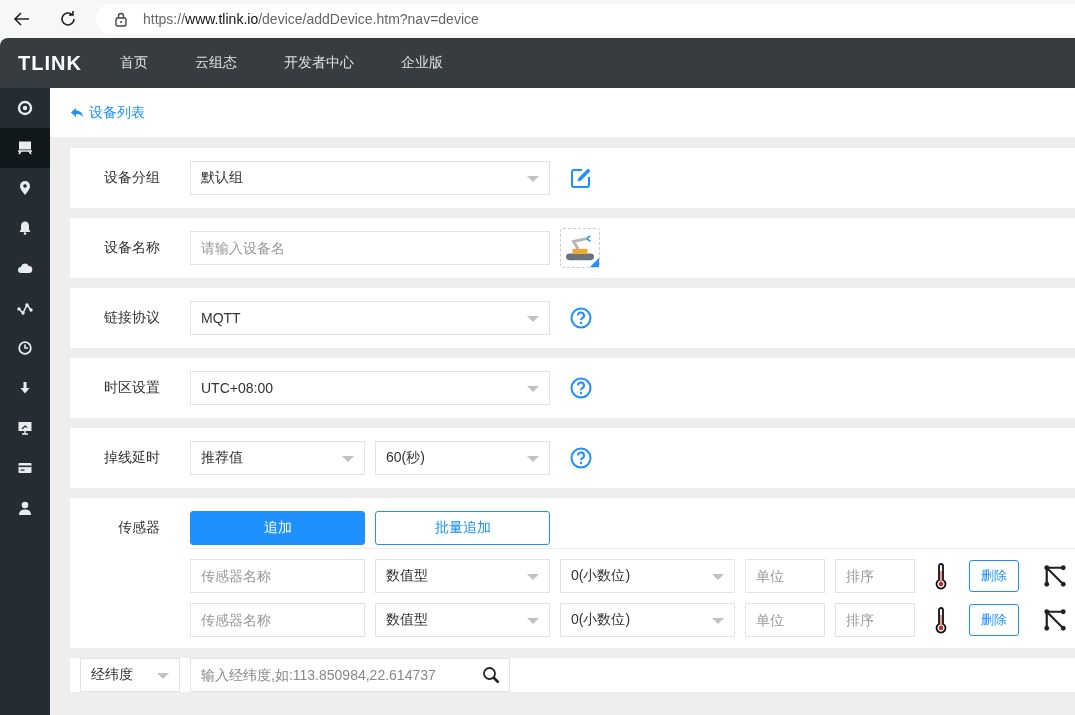  I want to click on card-icon, so click(25, 468).